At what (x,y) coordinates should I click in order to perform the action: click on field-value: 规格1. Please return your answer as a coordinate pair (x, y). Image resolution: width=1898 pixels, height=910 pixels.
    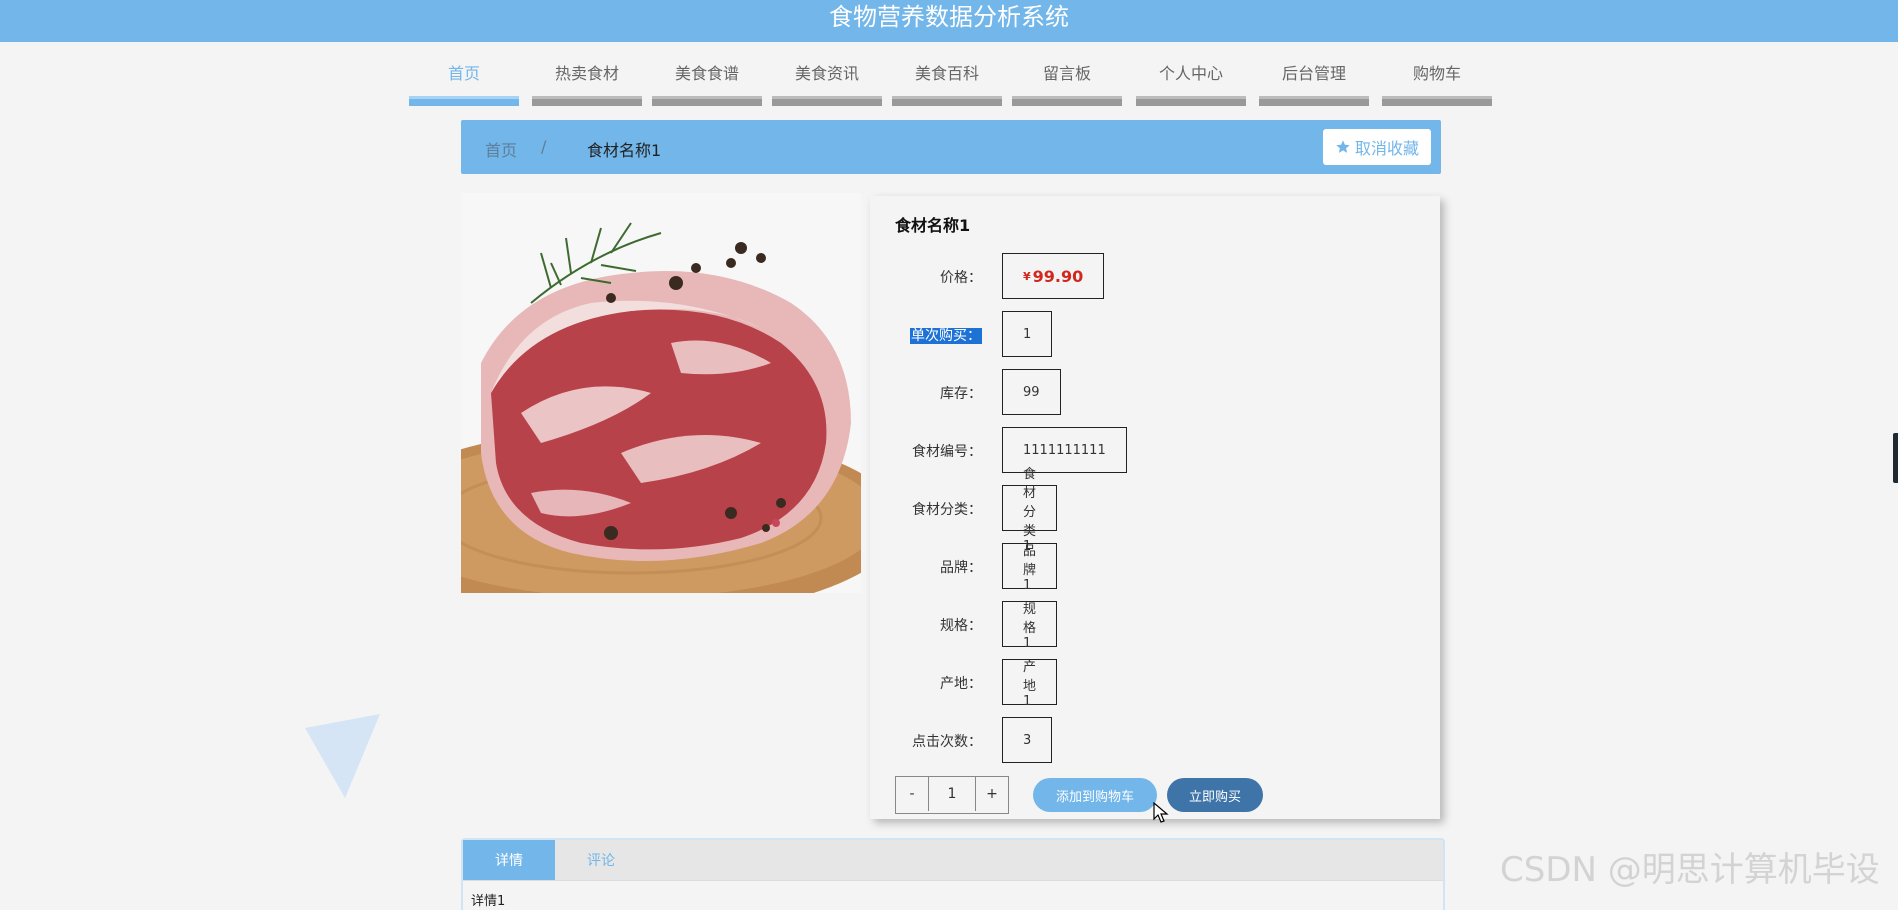
    Looking at the image, I should click on (1030, 626).